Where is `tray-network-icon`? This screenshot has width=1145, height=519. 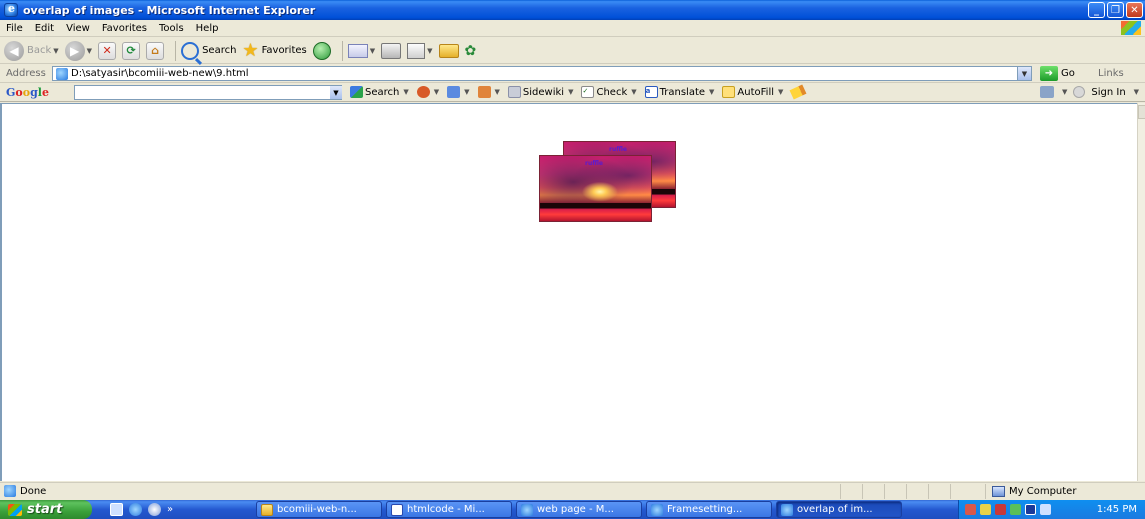
tray-network-icon is located at coordinates (1015, 509).